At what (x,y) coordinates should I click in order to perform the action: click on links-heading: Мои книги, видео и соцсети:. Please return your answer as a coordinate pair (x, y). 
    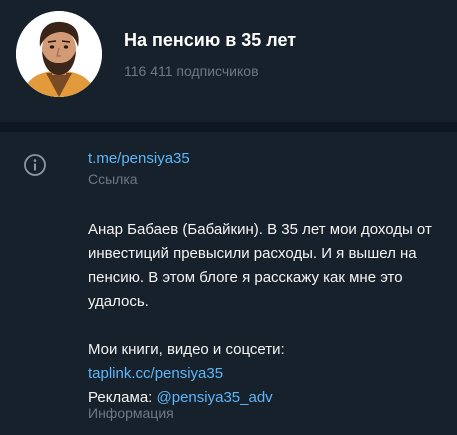
    Looking at the image, I should click on (186, 349).